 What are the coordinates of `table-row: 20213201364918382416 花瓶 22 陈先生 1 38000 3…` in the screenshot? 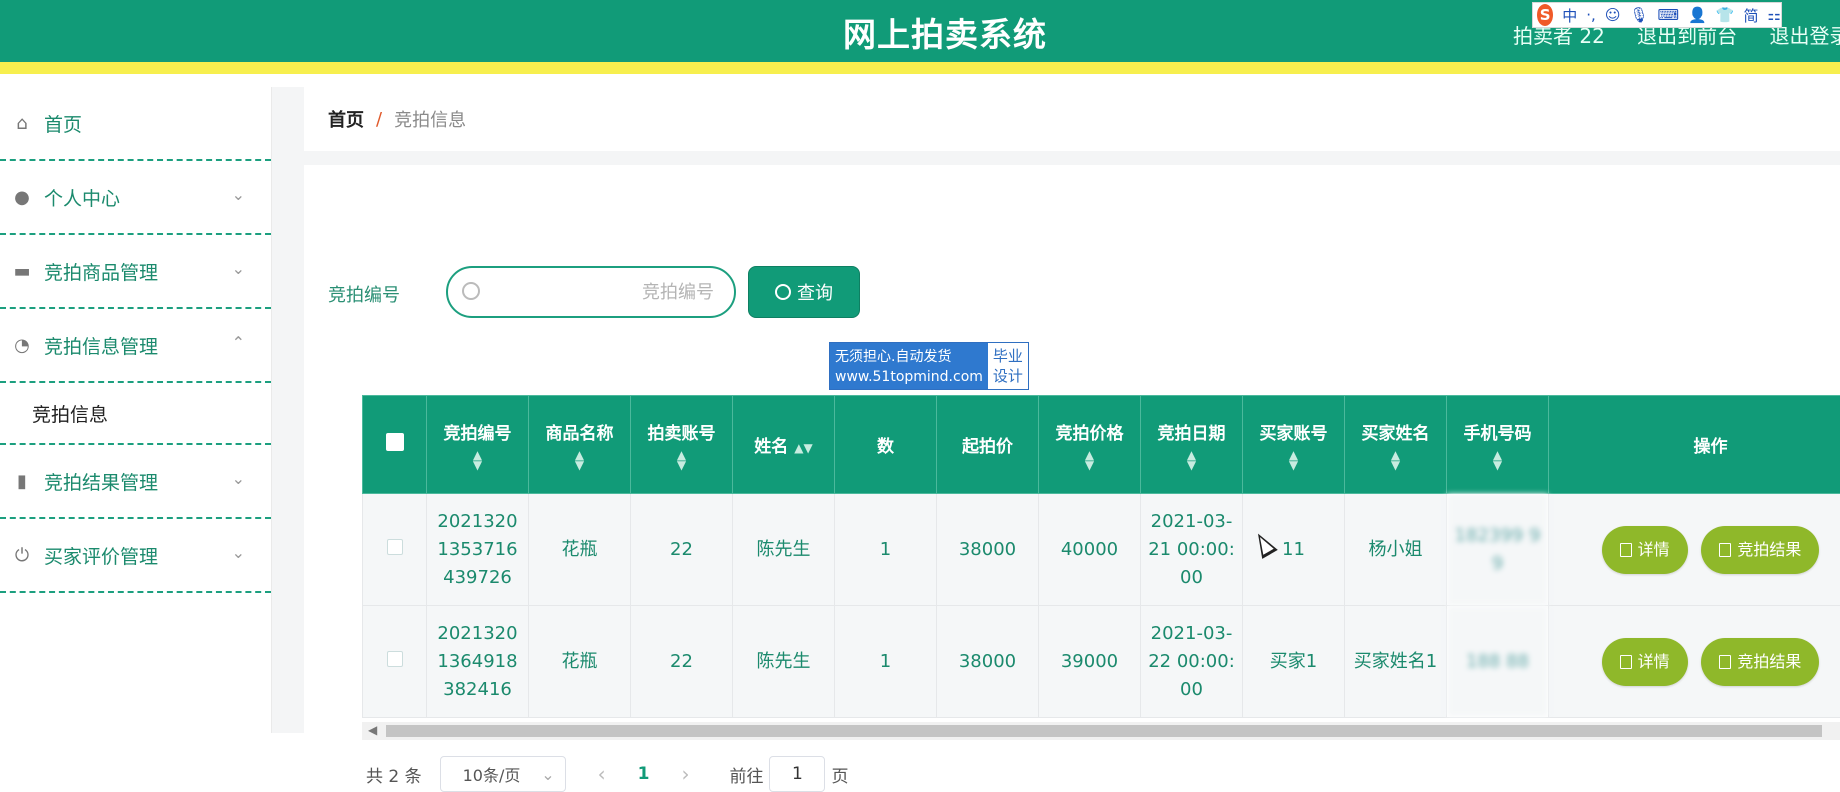 It's located at (1101, 662).